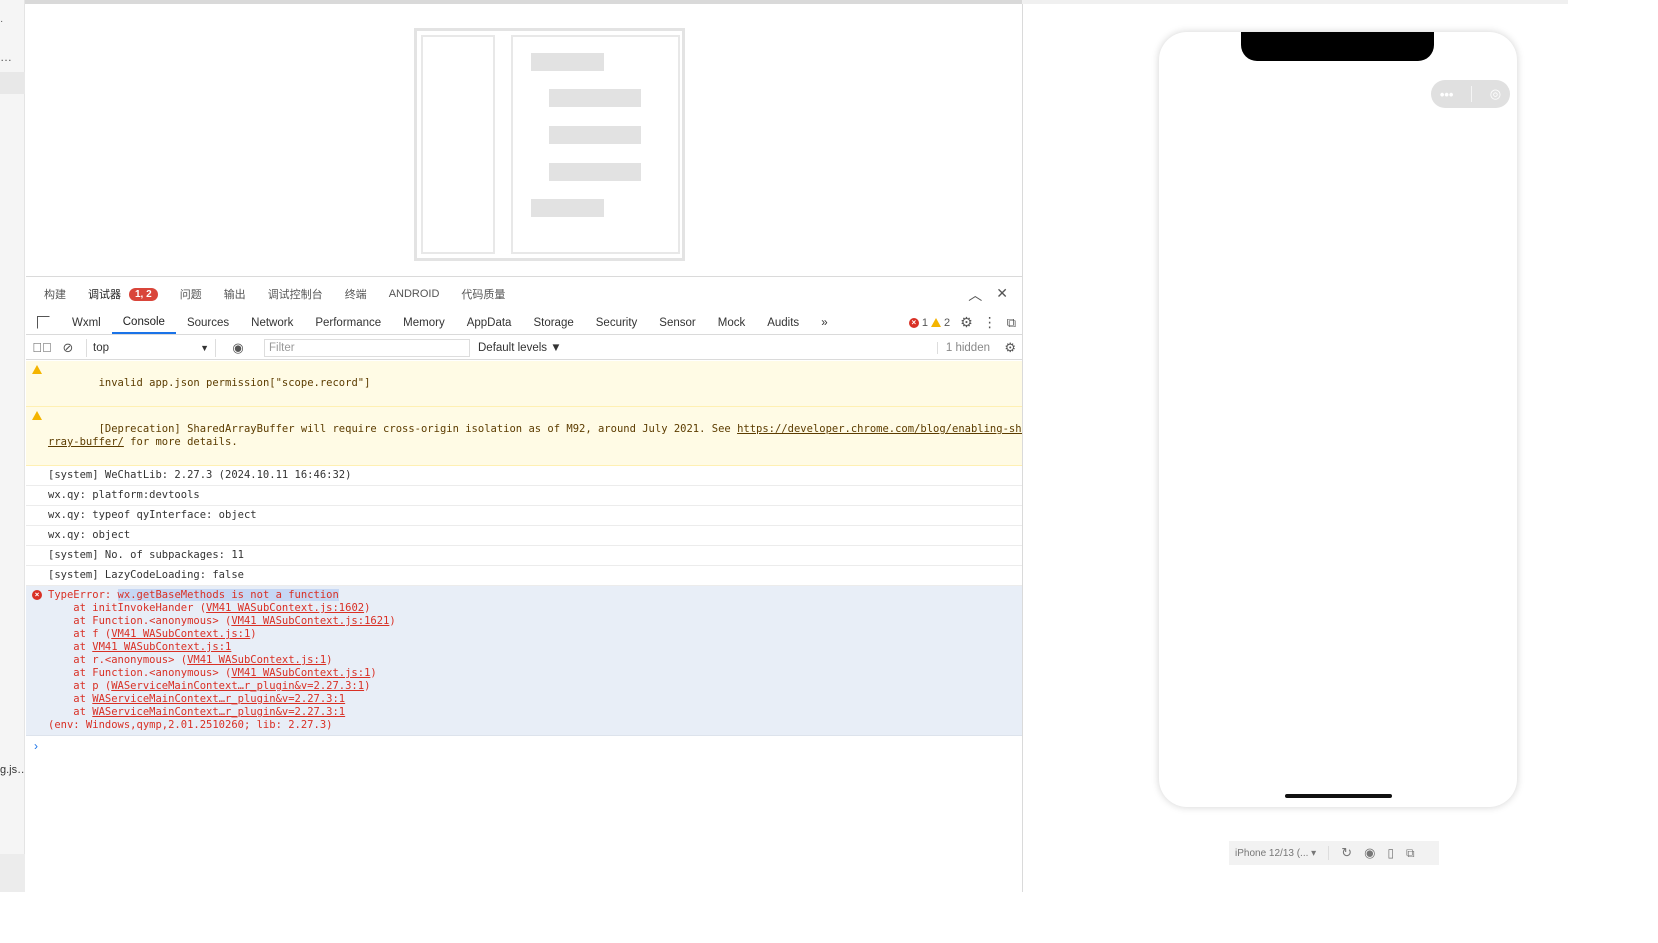 The width and height of the screenshot is (1658, 943). Describe the element at coordinates (1338, 796) in the screenshot. I see `home-indicator` at that location.